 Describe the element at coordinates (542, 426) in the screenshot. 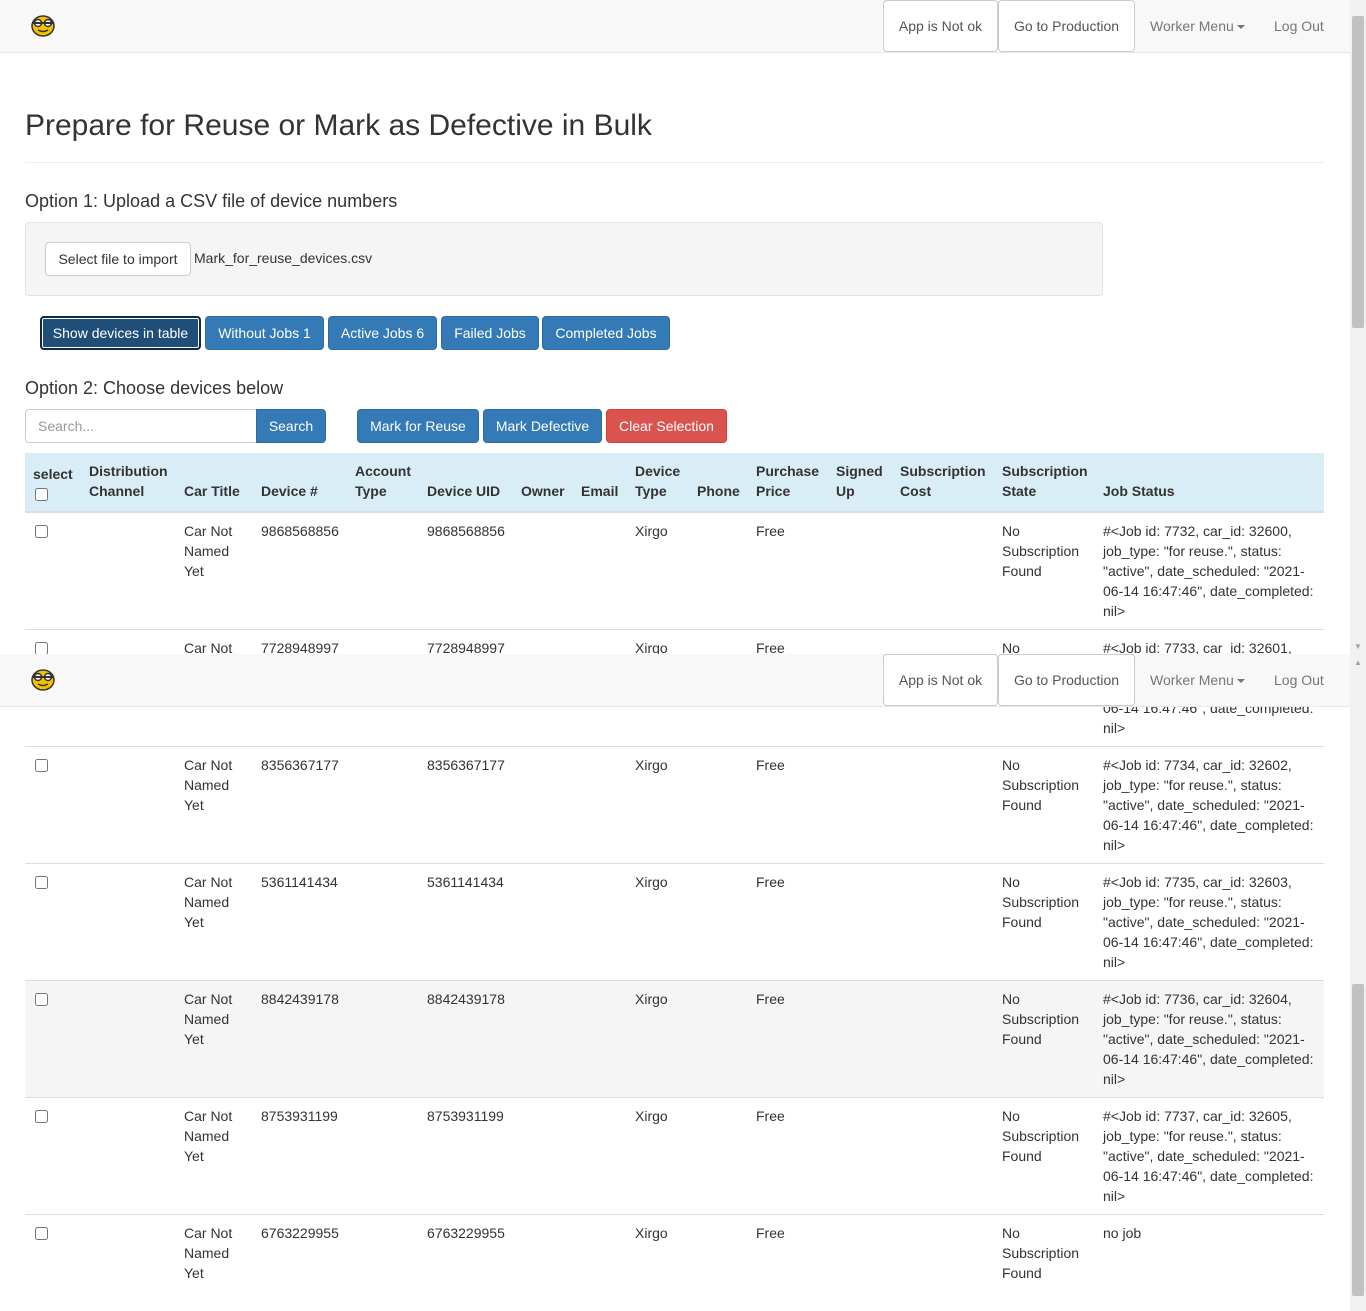

I see `mark-defective-button: Mark Defective` at that location.